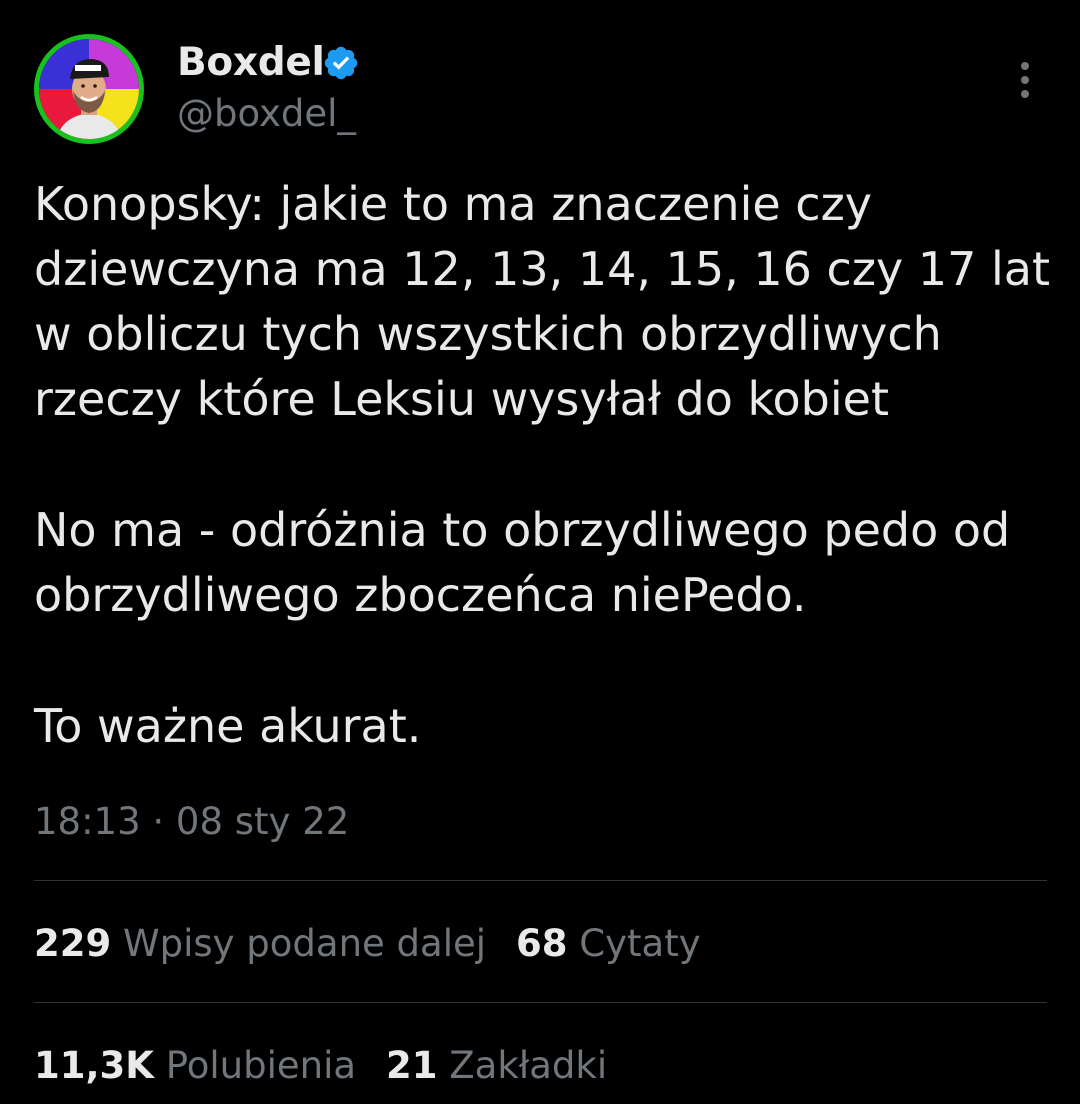  I want to click on bookmarks-stat: 21 Zakładki, so click(496, 1065).